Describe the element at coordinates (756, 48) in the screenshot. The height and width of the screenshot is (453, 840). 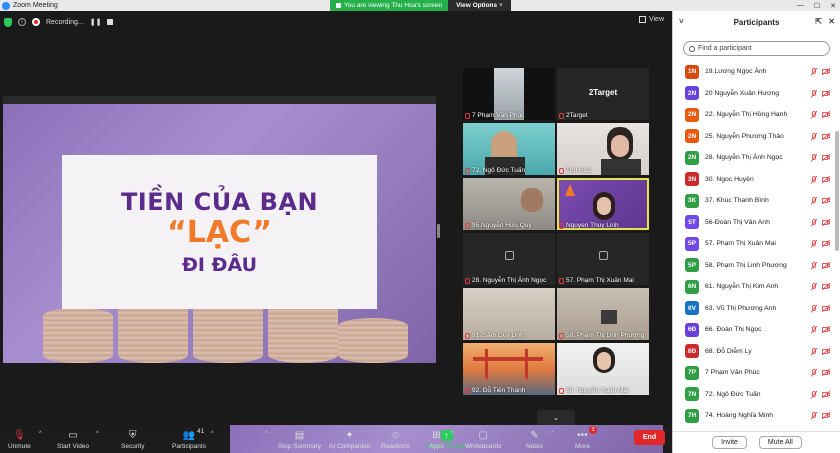
I see `participant-search-input: Find a participant` at that location.